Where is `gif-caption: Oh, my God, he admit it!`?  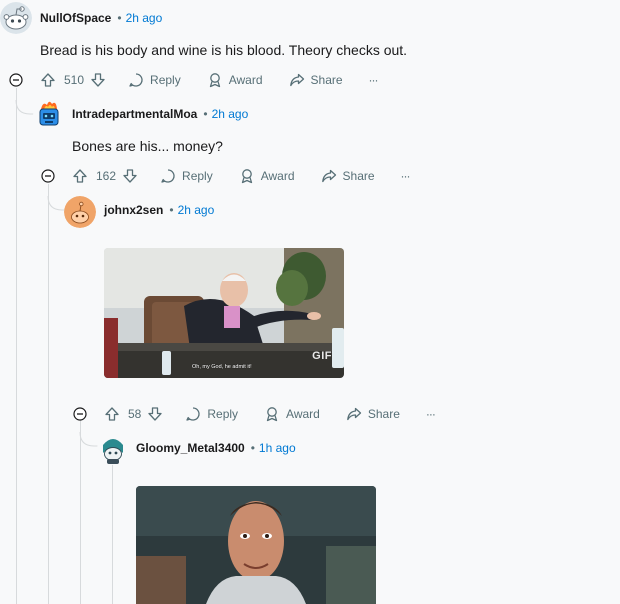
gif-caption: Oh, my God, he admit it! is located at coordinates (222, 367).